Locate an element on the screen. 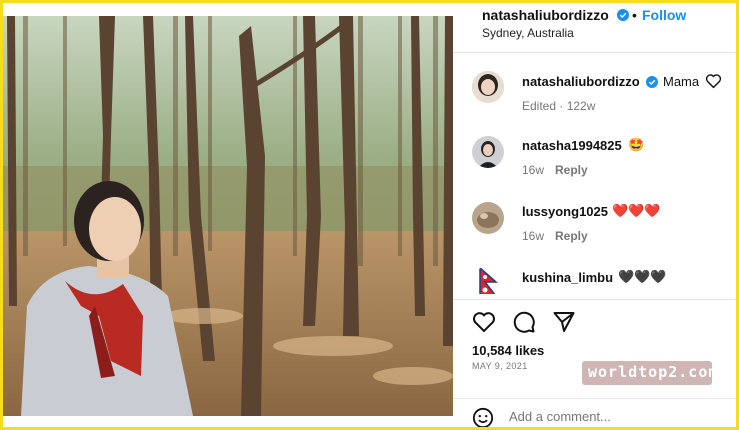 This screenshot has height=430, width=739. nepal-flag-icon is located at coordinates (488, 280).